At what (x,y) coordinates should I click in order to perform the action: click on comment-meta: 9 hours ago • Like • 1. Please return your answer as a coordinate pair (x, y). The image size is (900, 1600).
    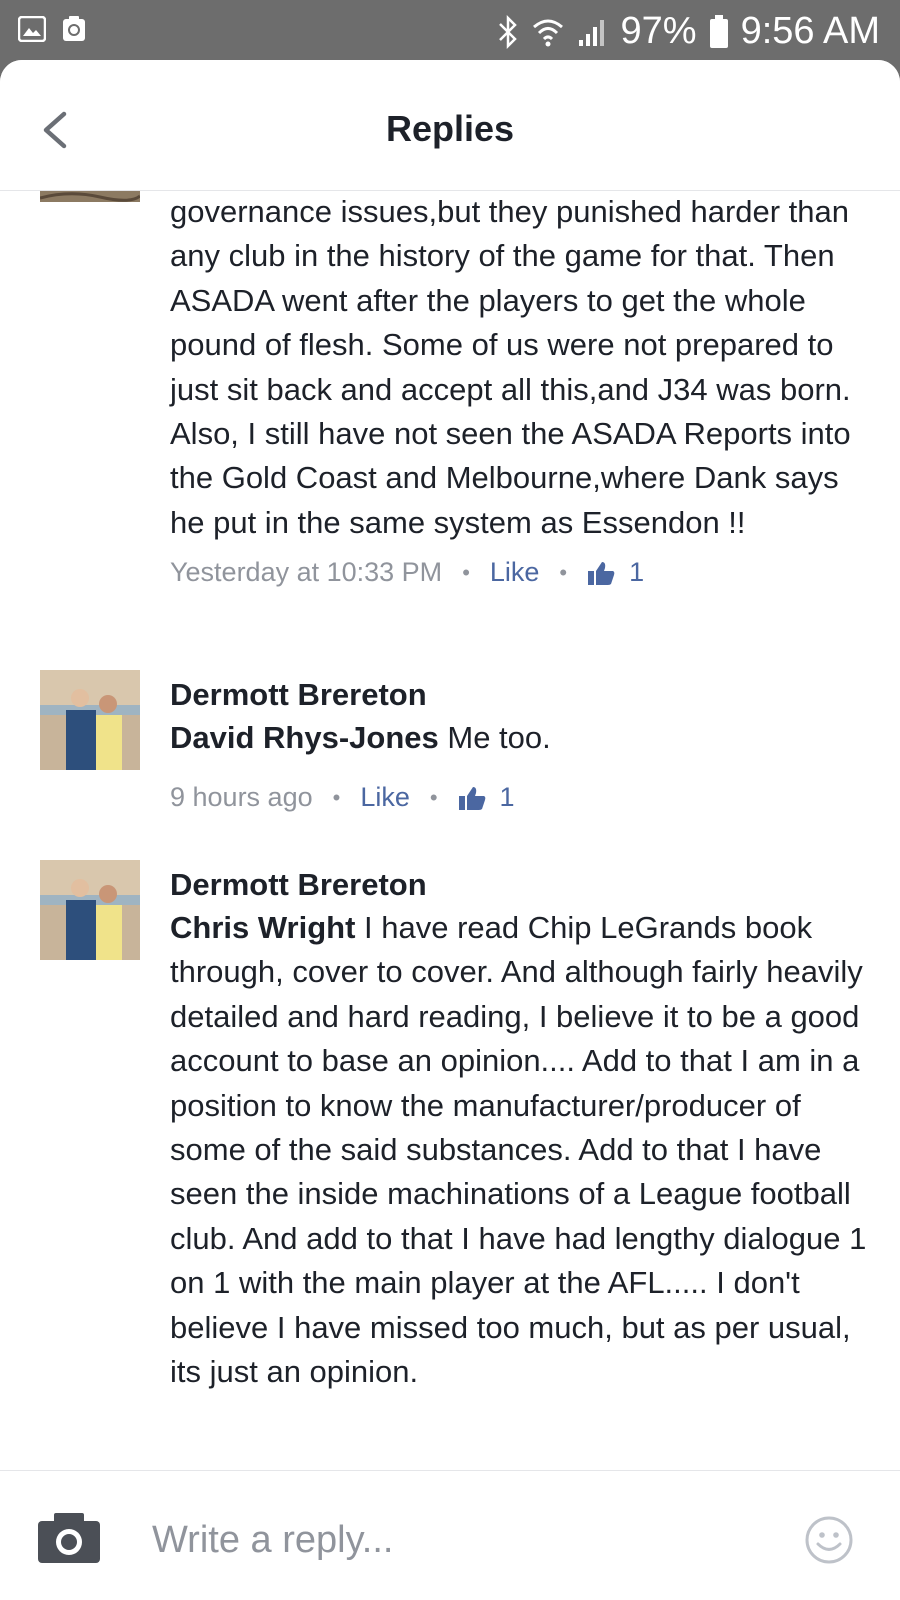
    Looking at the image, I should click on (520, 797).